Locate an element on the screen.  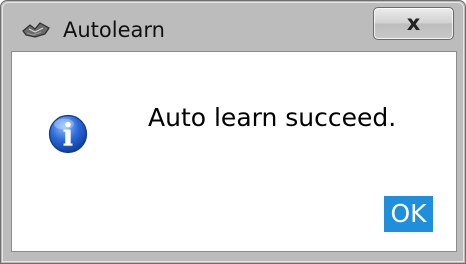
close-icon: x is located at coordinates (413, 23).